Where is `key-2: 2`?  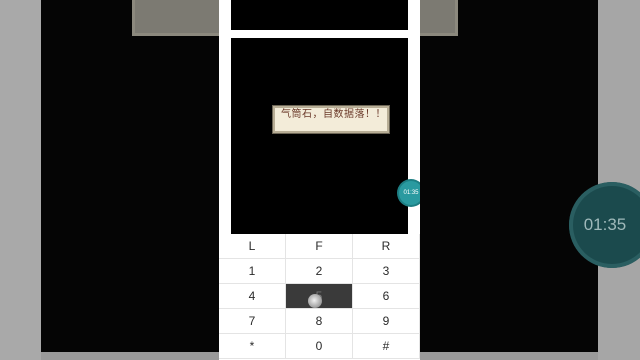 key-2: 2 is located at coordinates (319, 271).